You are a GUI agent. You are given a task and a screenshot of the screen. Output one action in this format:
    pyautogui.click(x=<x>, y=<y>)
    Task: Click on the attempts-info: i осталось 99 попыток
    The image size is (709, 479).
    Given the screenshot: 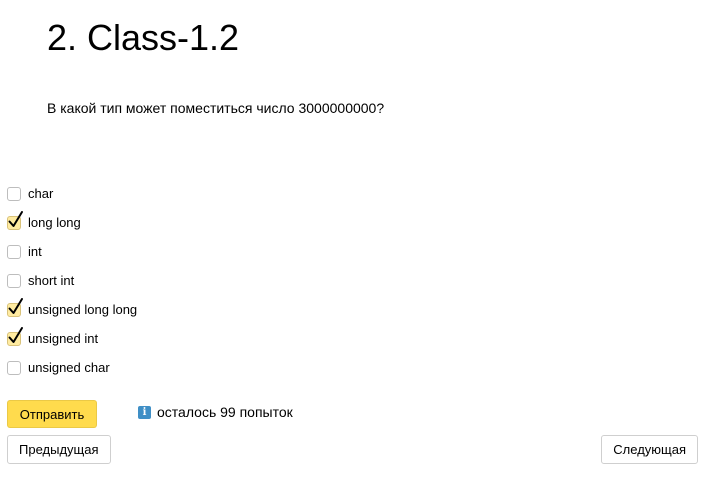 What is the action you would take?
    pyautogui.click(x=215, y=412)
    